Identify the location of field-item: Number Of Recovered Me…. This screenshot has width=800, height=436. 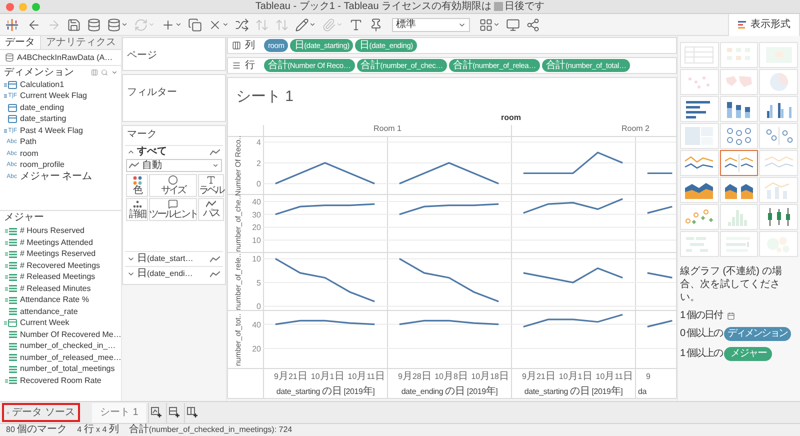
(71, 334).